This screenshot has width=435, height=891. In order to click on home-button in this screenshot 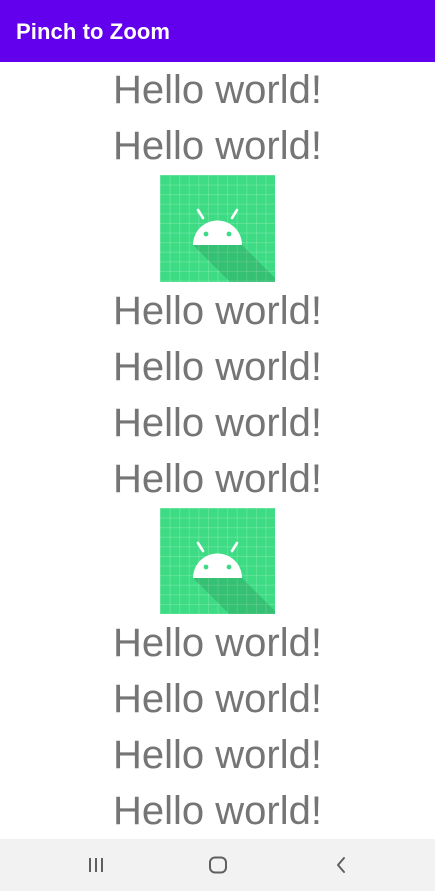, I will do `click(218, 865)`.